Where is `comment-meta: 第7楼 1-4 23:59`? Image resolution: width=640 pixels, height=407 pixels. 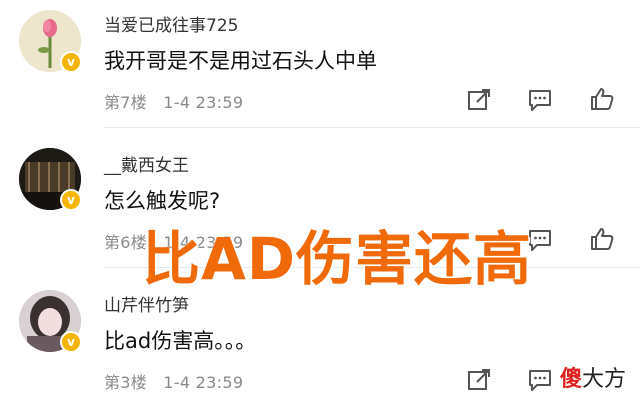
comment-meta: 第7楼 1-4 23:59 is located at coordinates (173, 101).